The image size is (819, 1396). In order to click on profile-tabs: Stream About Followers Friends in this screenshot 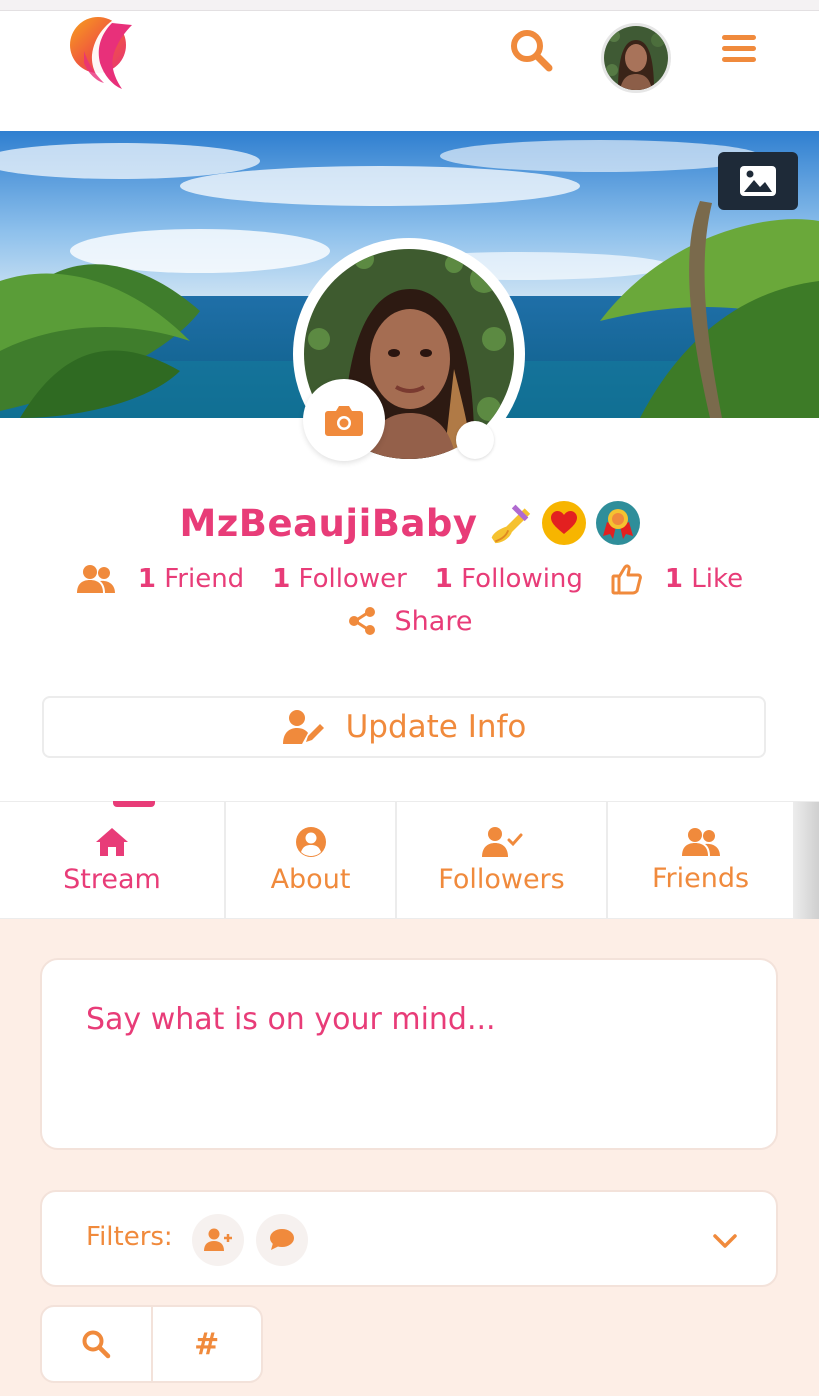, I will do `click(409, 860)`.